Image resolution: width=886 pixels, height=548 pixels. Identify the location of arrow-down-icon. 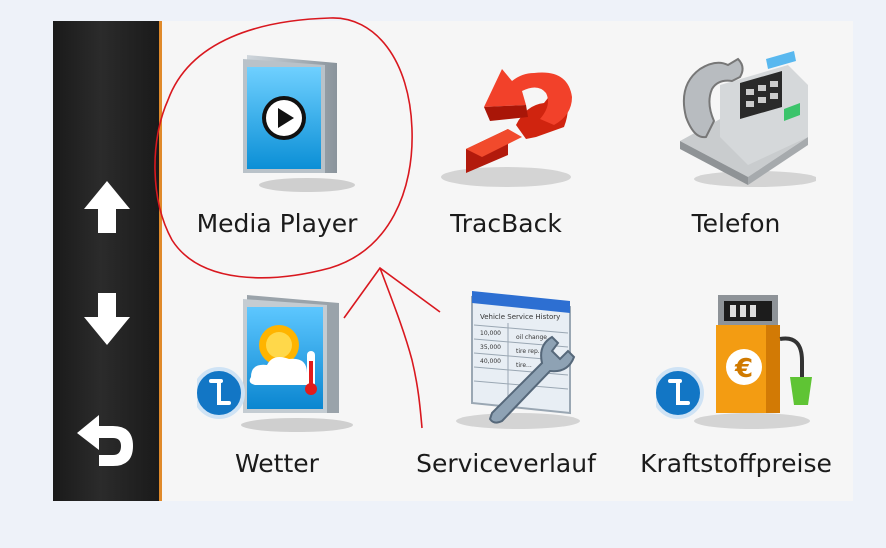
(107, 319).